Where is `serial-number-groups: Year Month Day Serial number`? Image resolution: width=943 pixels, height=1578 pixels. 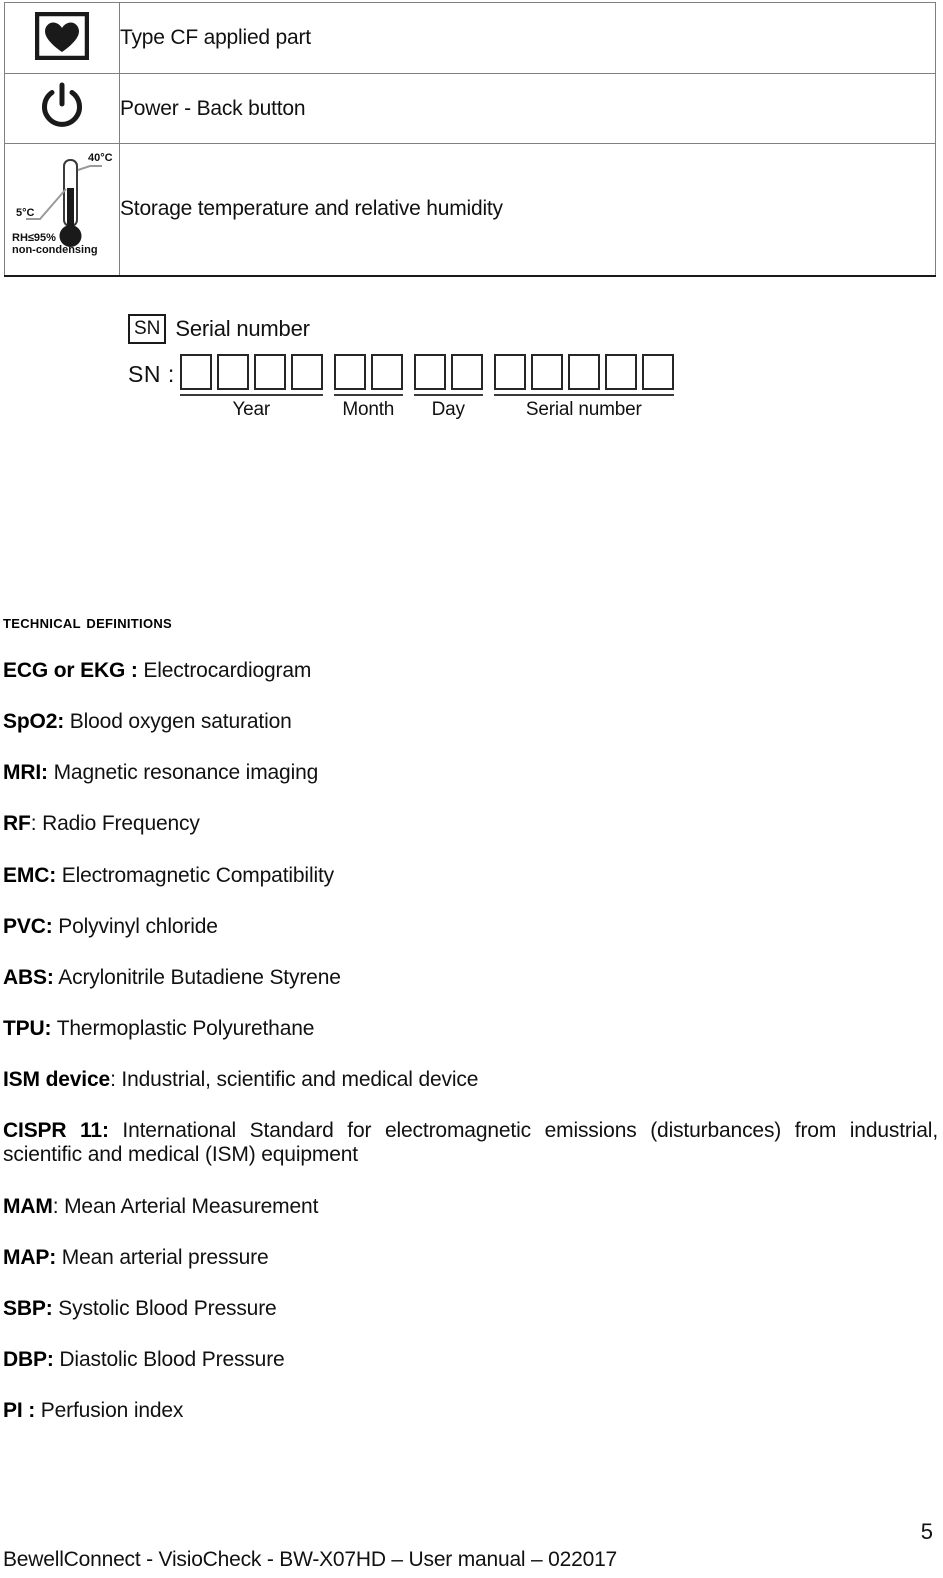
serial-number-groups: Year Month Day Serial number is located at coordinates (426, 387).